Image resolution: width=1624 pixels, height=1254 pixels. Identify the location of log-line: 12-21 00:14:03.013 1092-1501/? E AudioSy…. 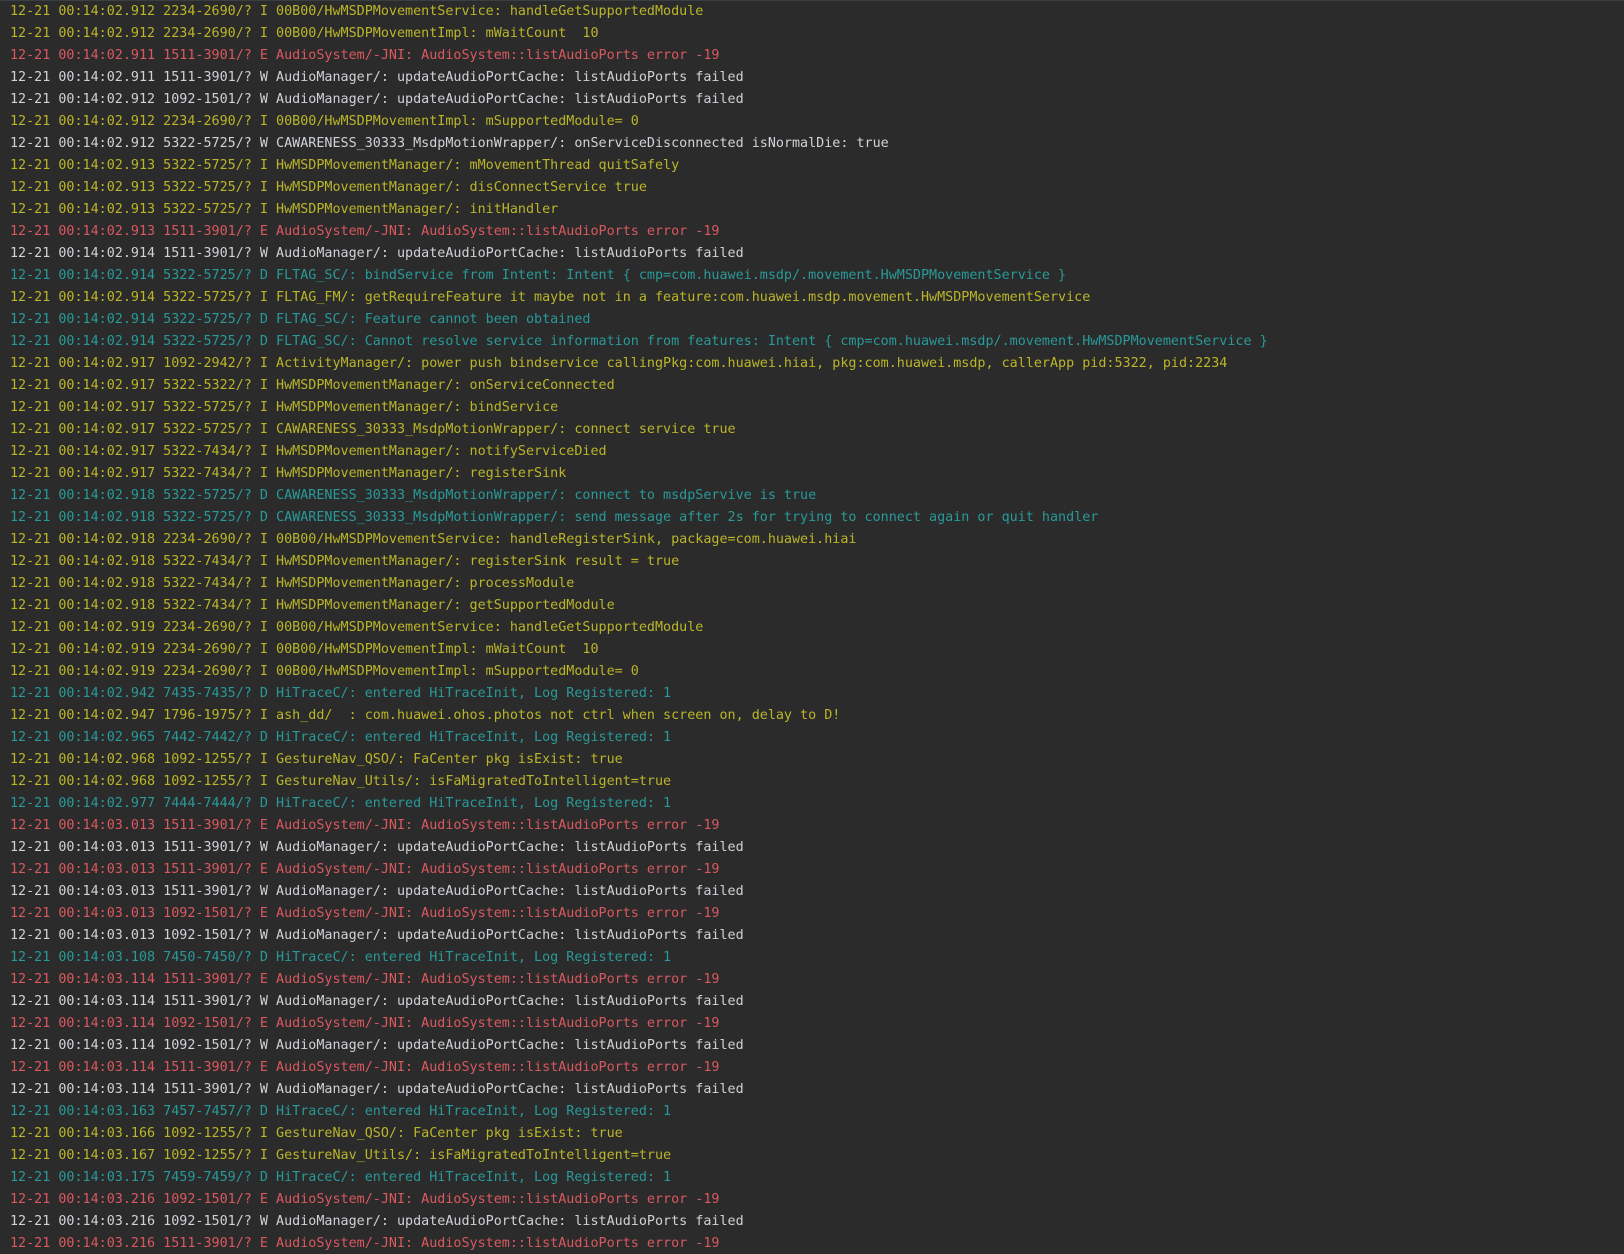
(812, 914).